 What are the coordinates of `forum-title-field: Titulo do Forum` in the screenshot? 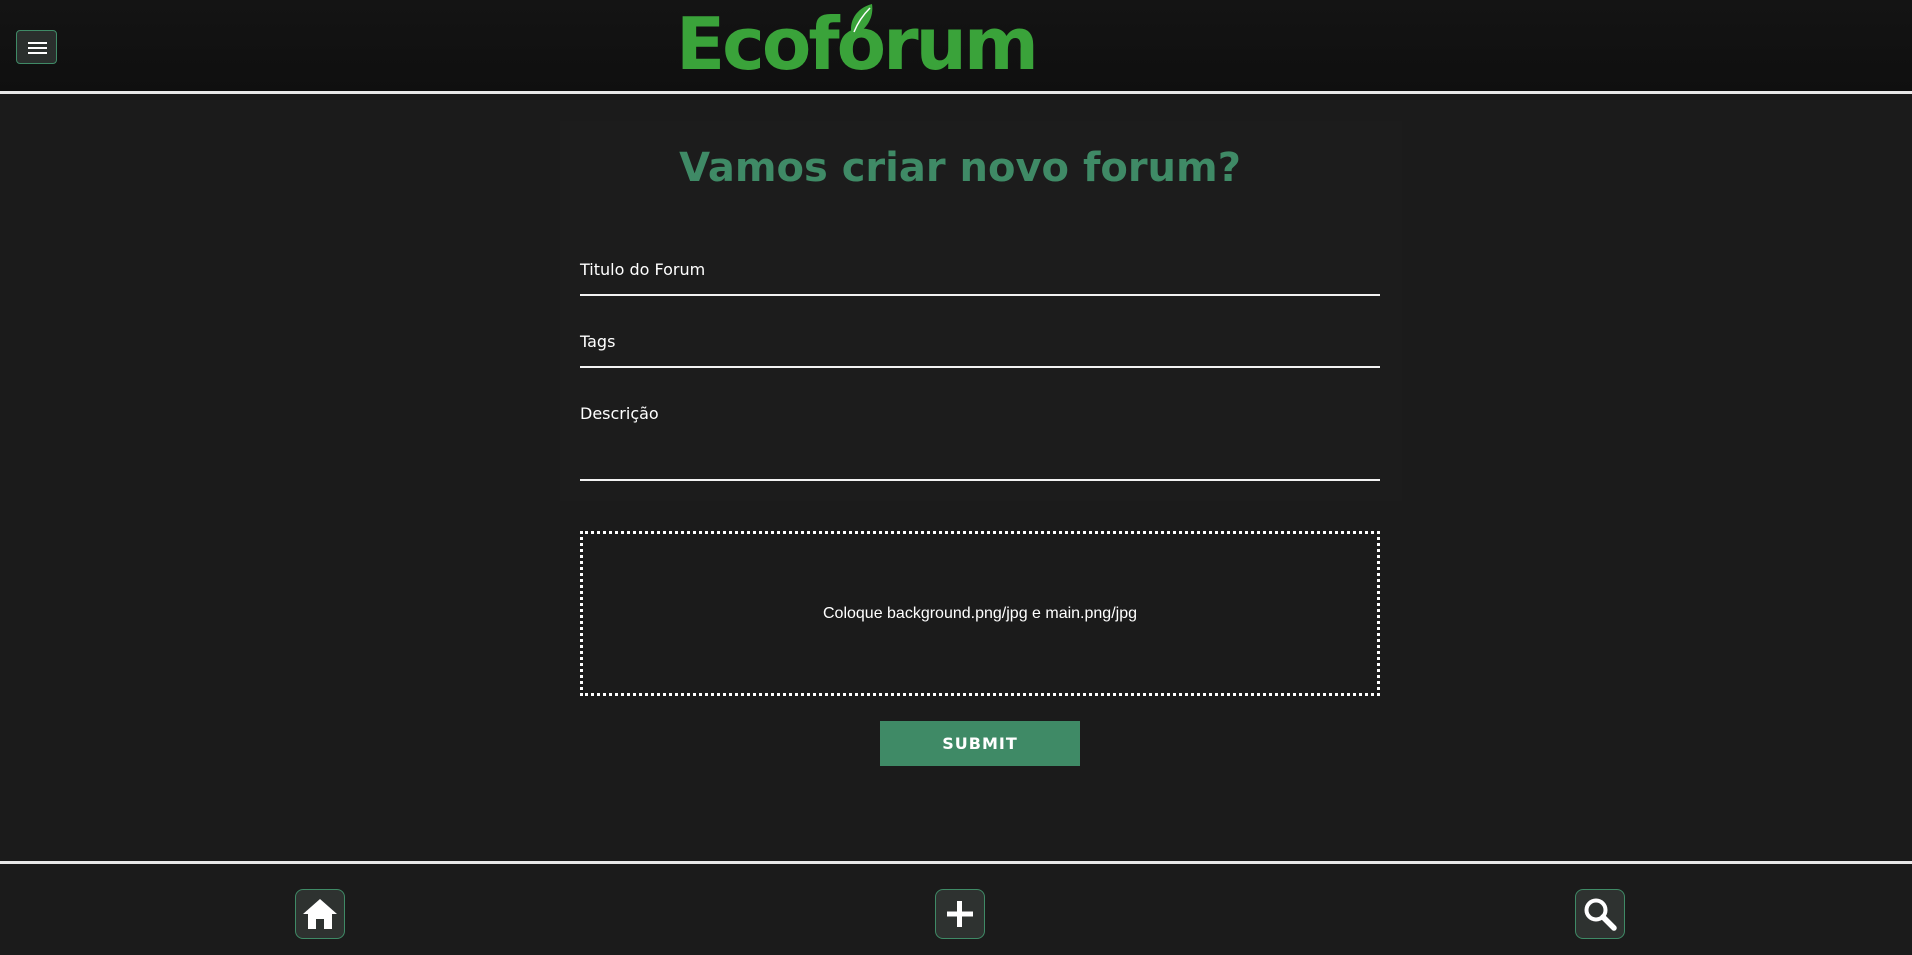 It's located at (980, 276).